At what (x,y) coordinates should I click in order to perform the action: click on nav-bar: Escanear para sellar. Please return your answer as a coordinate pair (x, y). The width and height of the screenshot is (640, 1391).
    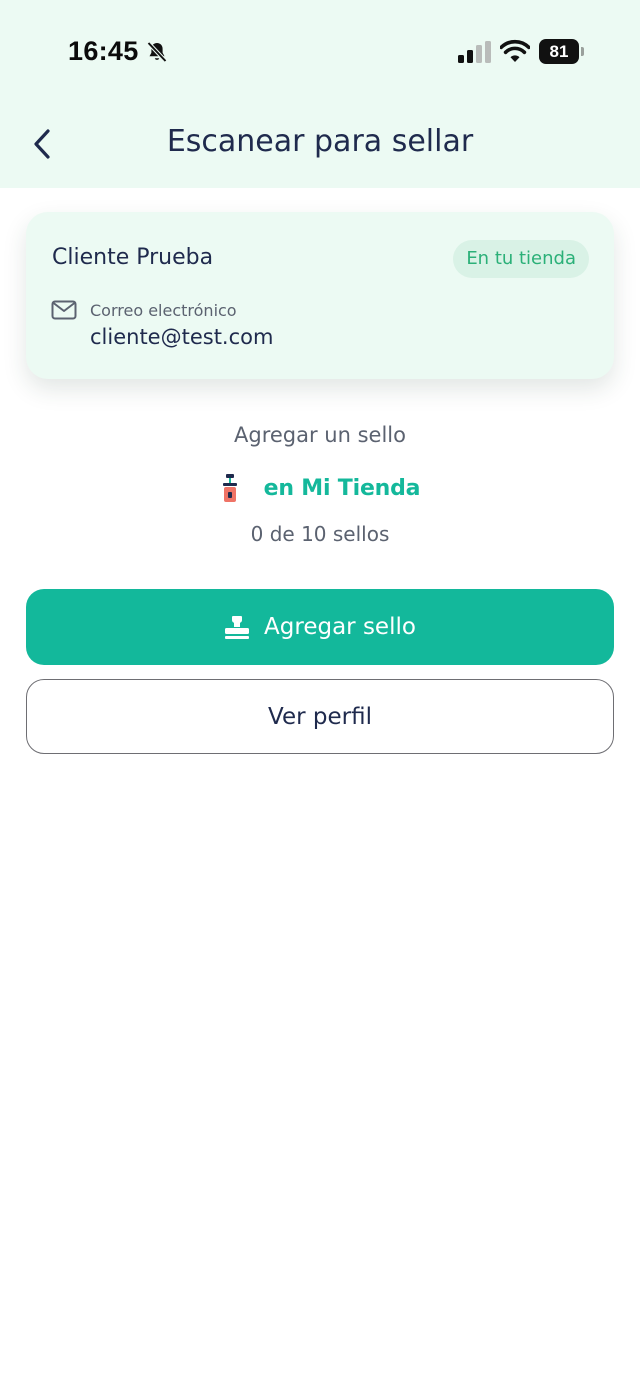
    Looking at the image, I should click on (320, 144).